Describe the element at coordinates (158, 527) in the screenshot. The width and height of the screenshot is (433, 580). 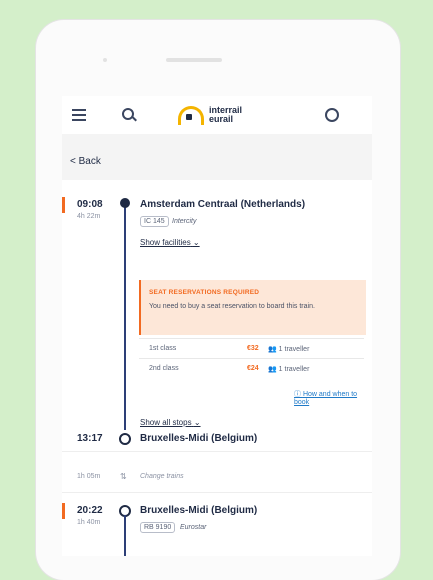
I see `train-code-badge: RB 9190` at that location.